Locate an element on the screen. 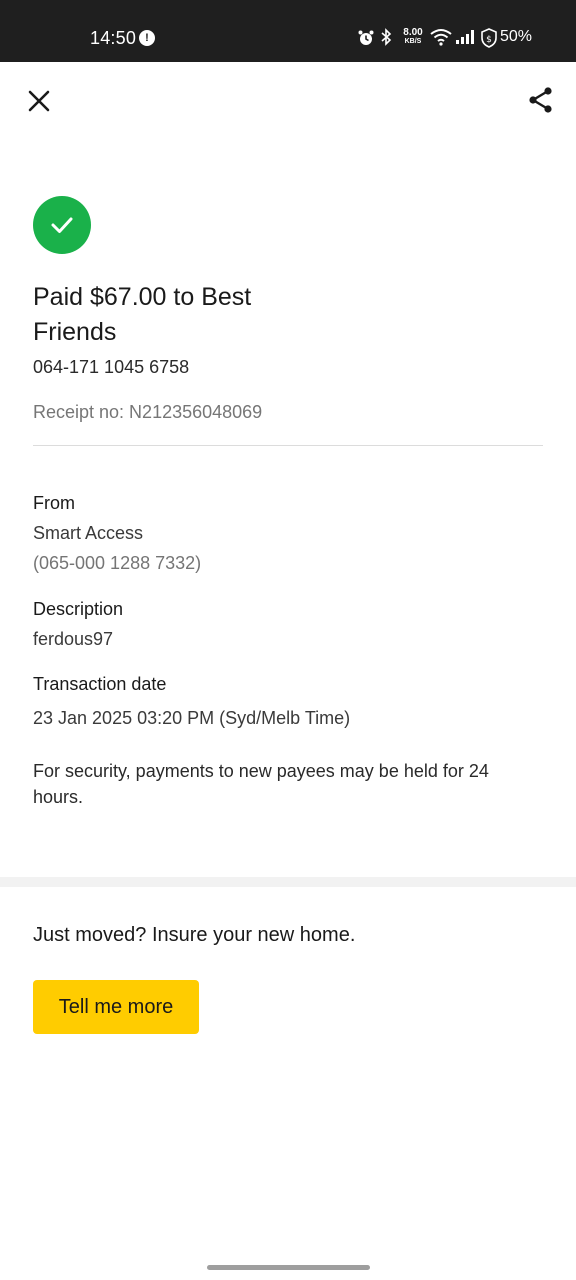 This screenshot has height=1280, width=576. from-label: From is located at coordinates (54, 503).